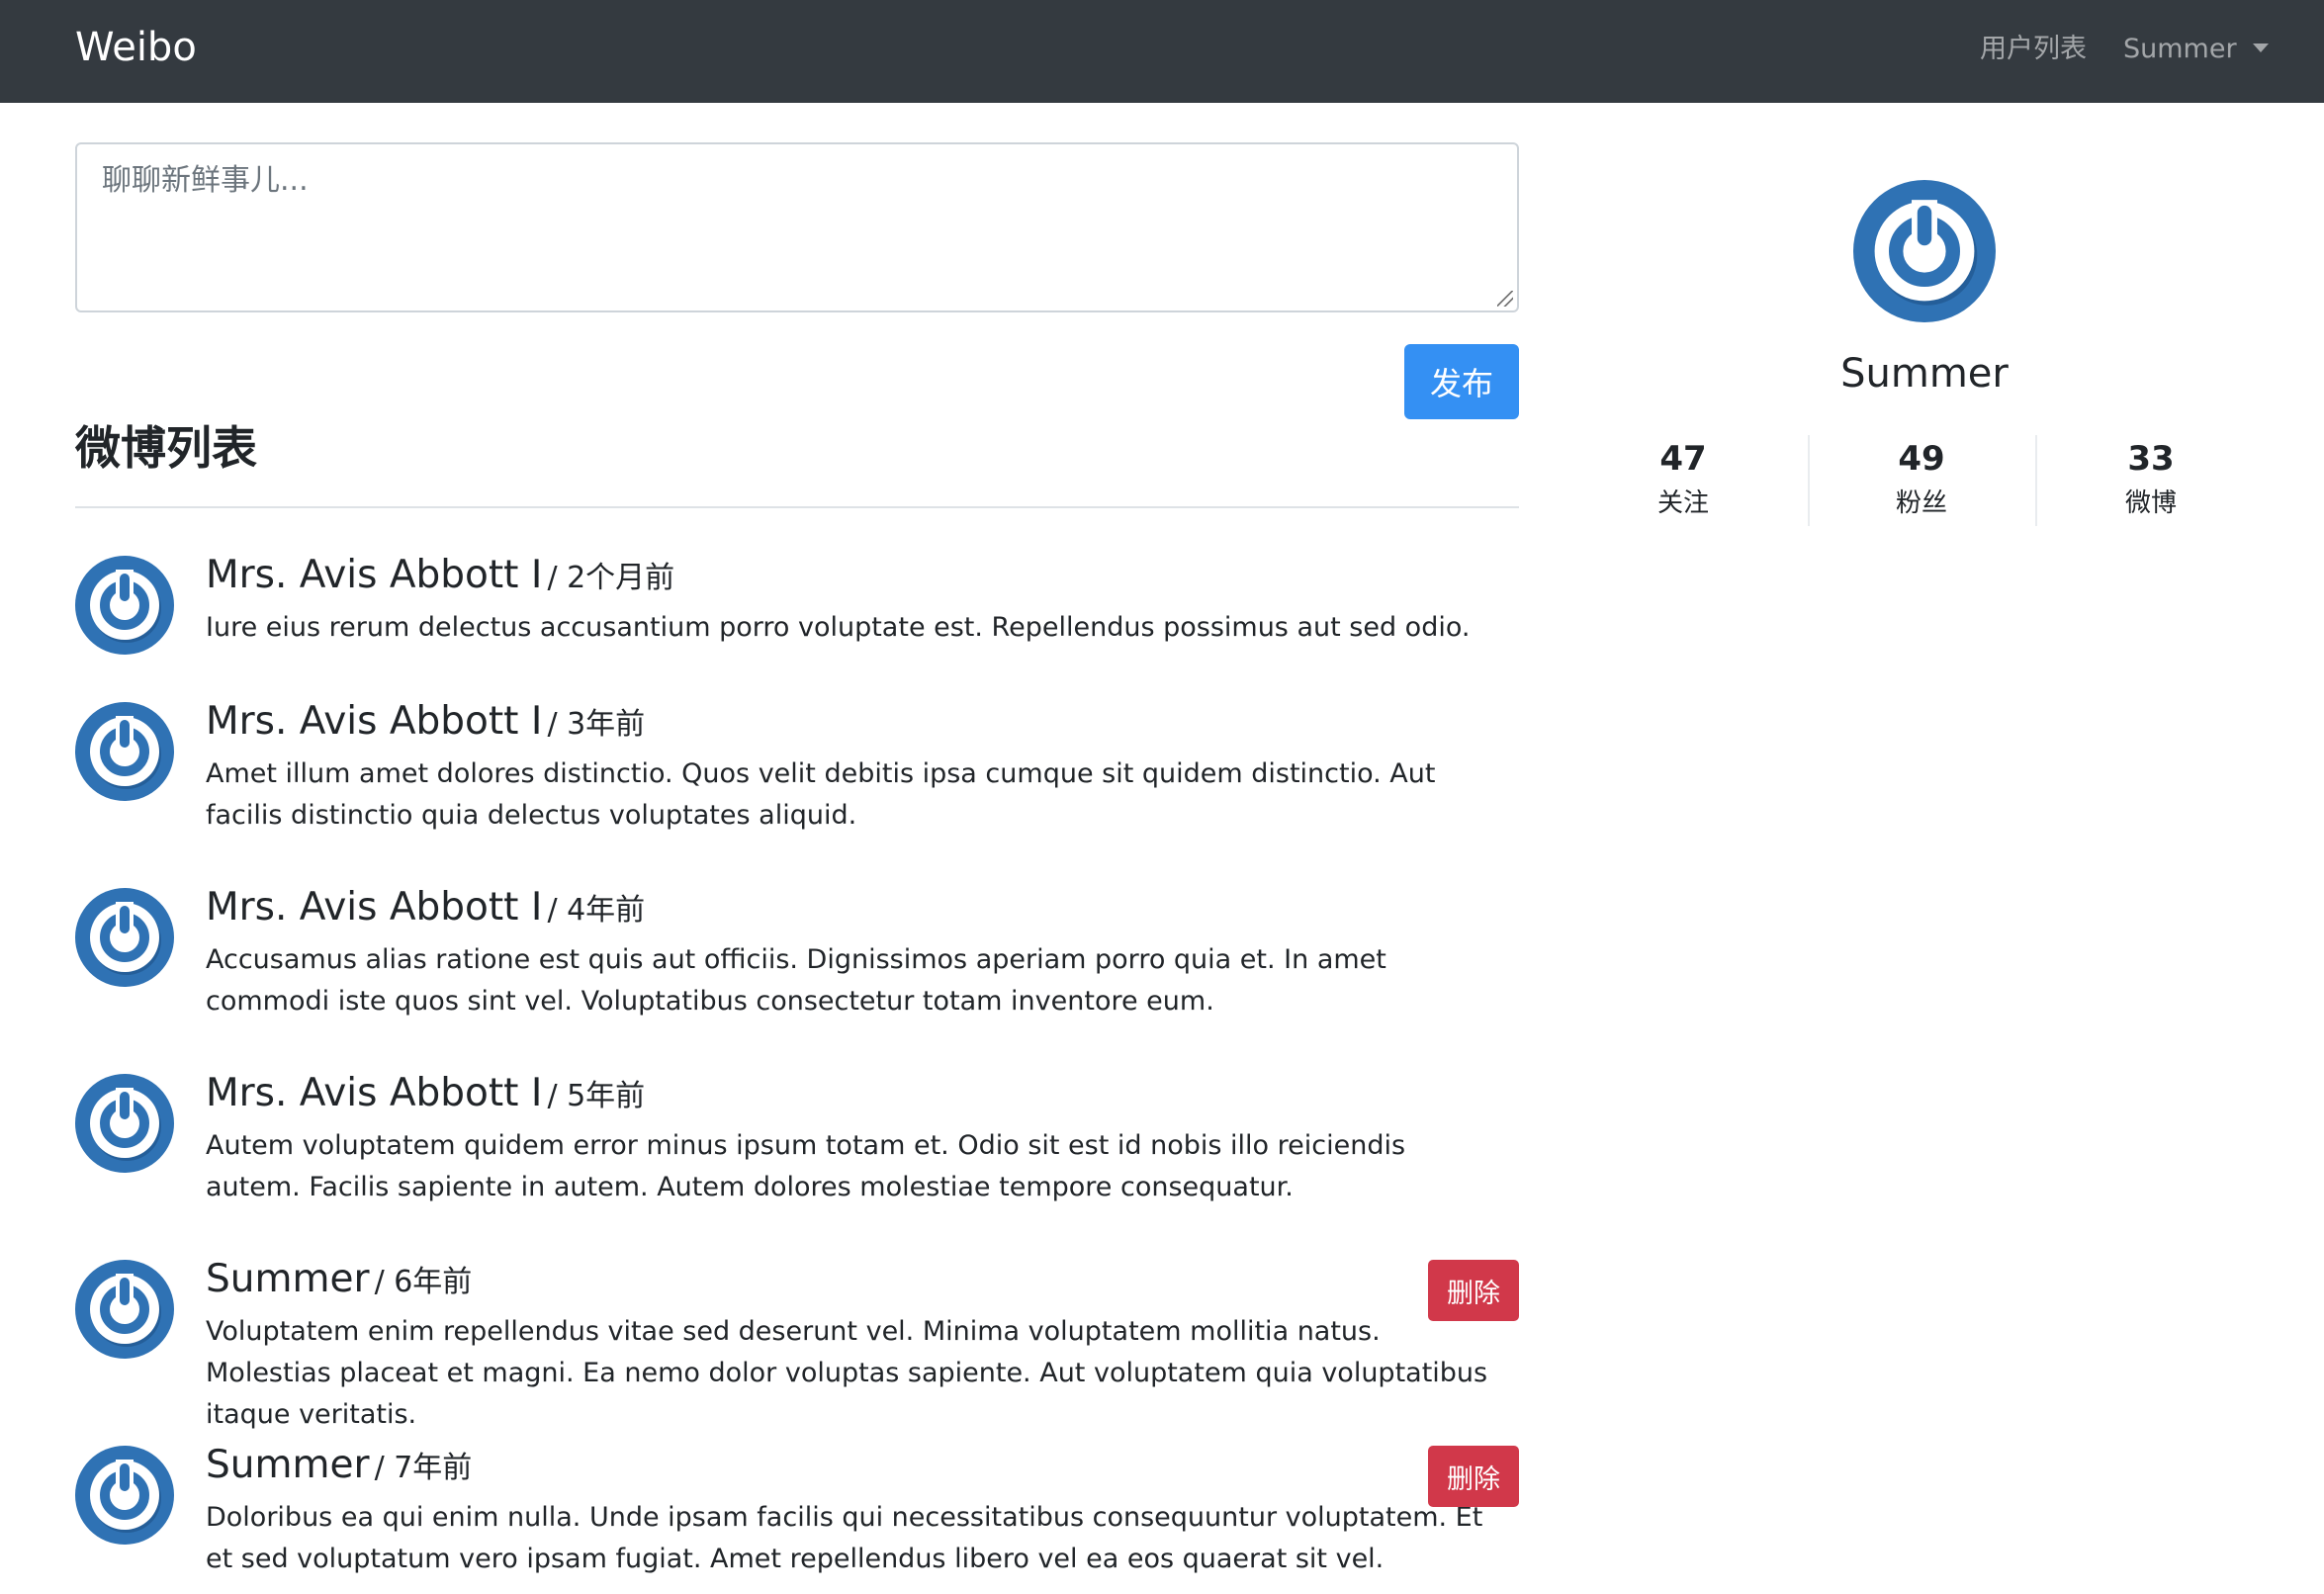  What do you see at coordinates (1683, 459) in the screenshot?
I see `stat-value: 47` at bounding box center [1683, 459].